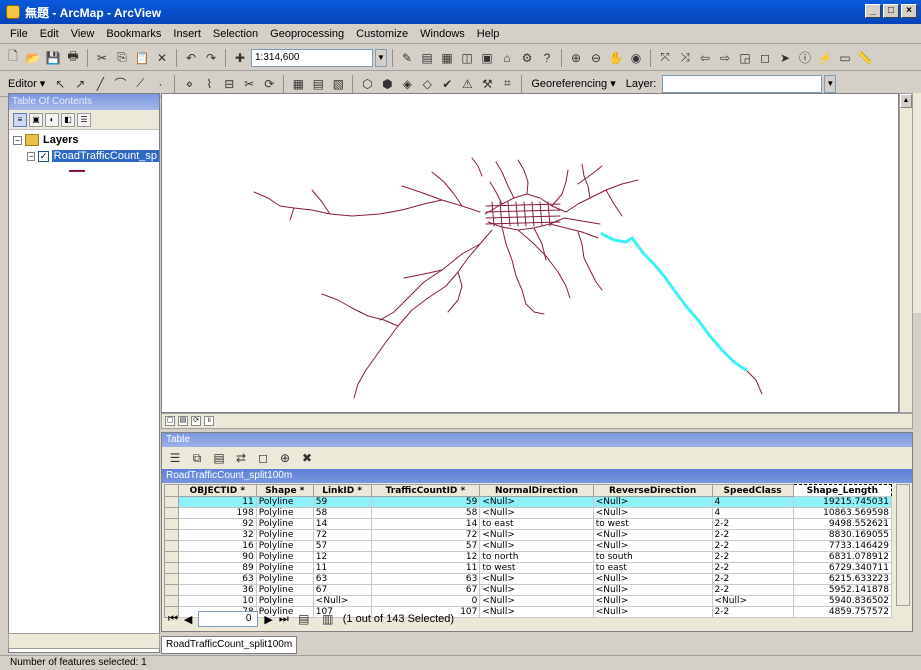 The image size is (921, 670). What do you see at coordinates (842, 568) in the screenshot?
I see `table-cell: 6729.340711` at bounding box center [842, 568].